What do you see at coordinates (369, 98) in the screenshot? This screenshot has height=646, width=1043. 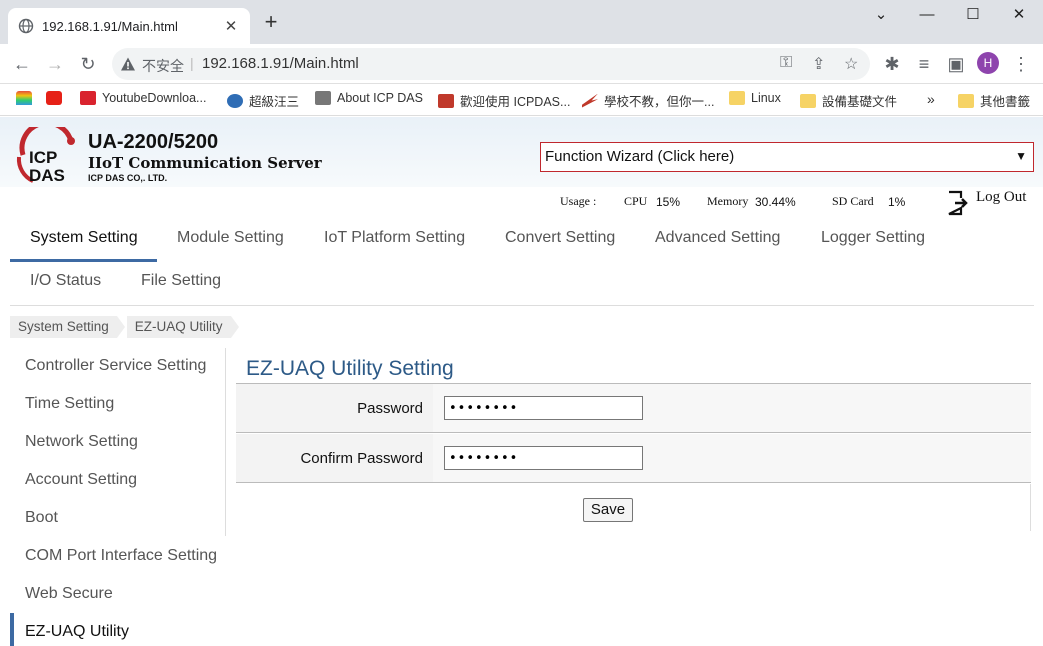 I see `bookmark-item: About ICP DAS` at bounding box center [369, 98].